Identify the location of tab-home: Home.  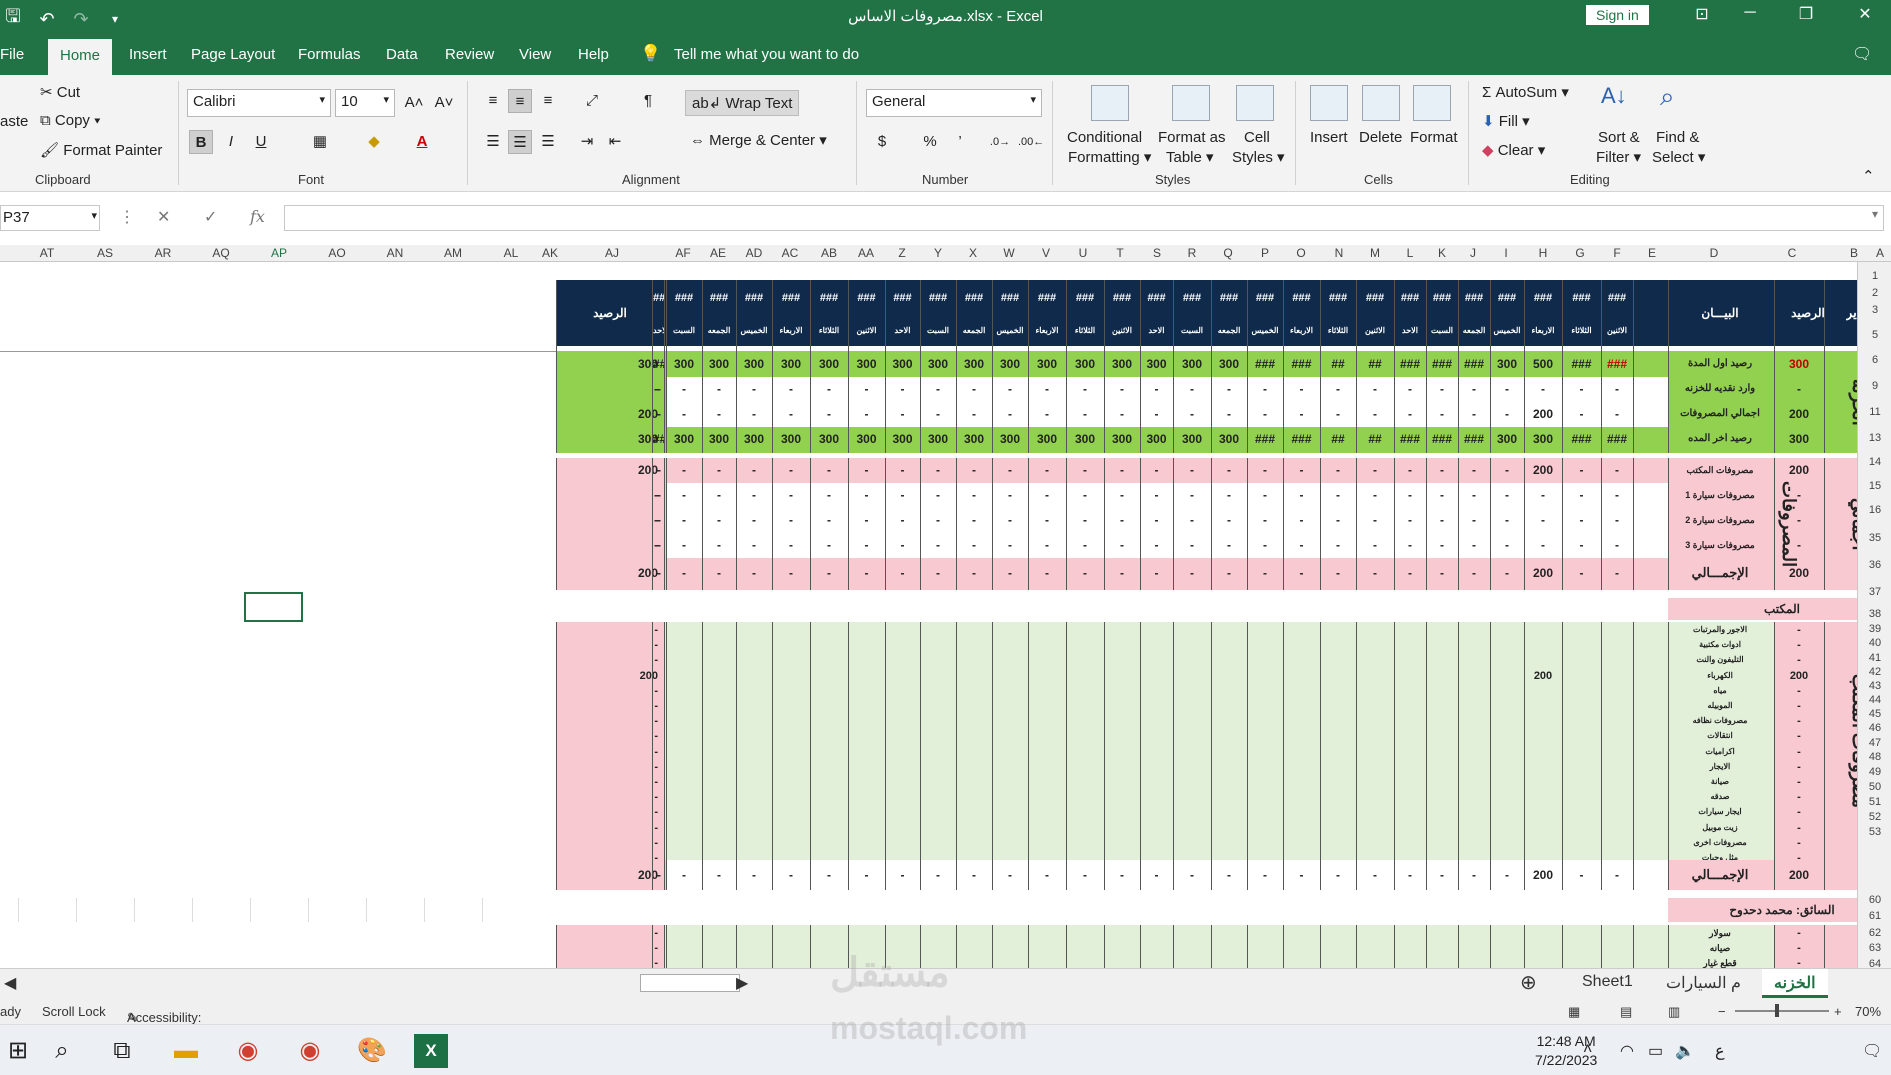
(80, 57).